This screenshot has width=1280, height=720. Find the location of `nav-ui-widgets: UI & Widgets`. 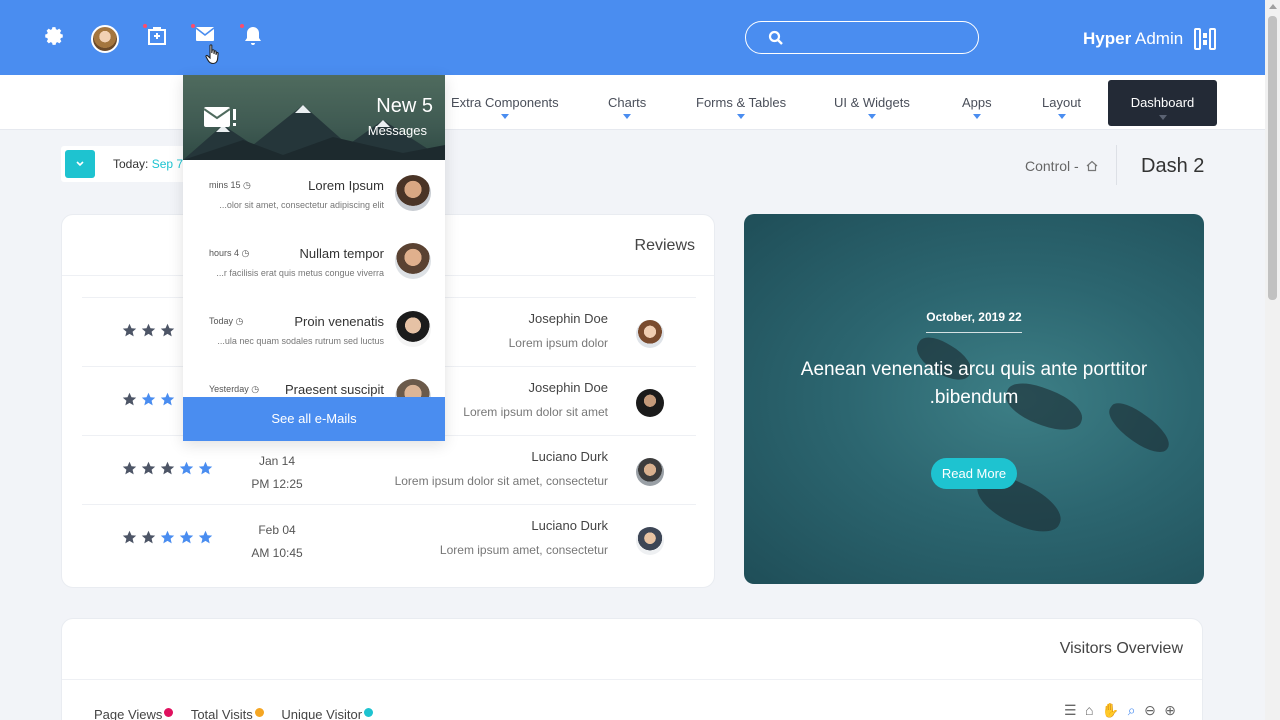

nav-ui-widgets: UI & Widgets is located at coordinates (872, 107).